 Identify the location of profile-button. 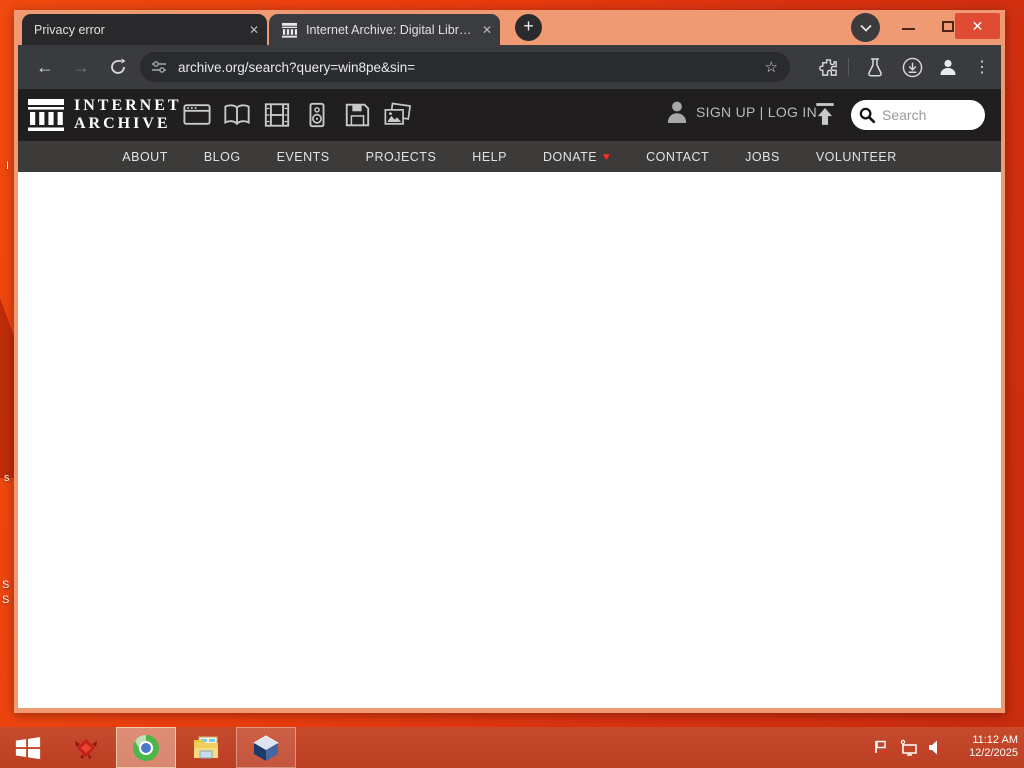
(948, 67).